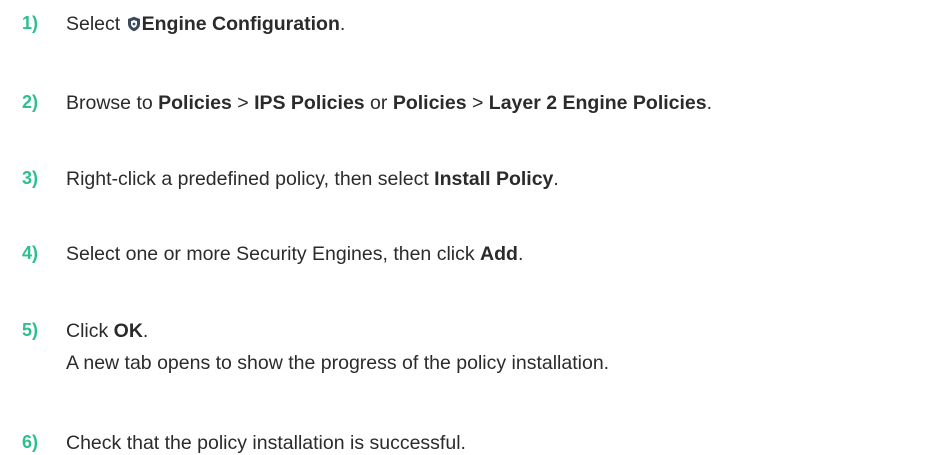 Image resolution: width=947 pixels, height=455 pixels. I want to click on engine-configuration-label: Engine Configuration, so click(240, 24).